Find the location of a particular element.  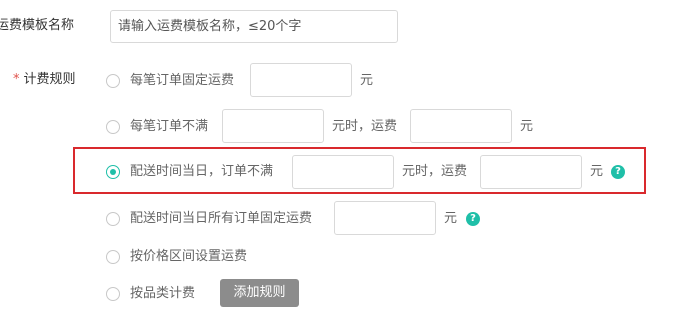

radio-price-range is located at coordinates (113, 257).